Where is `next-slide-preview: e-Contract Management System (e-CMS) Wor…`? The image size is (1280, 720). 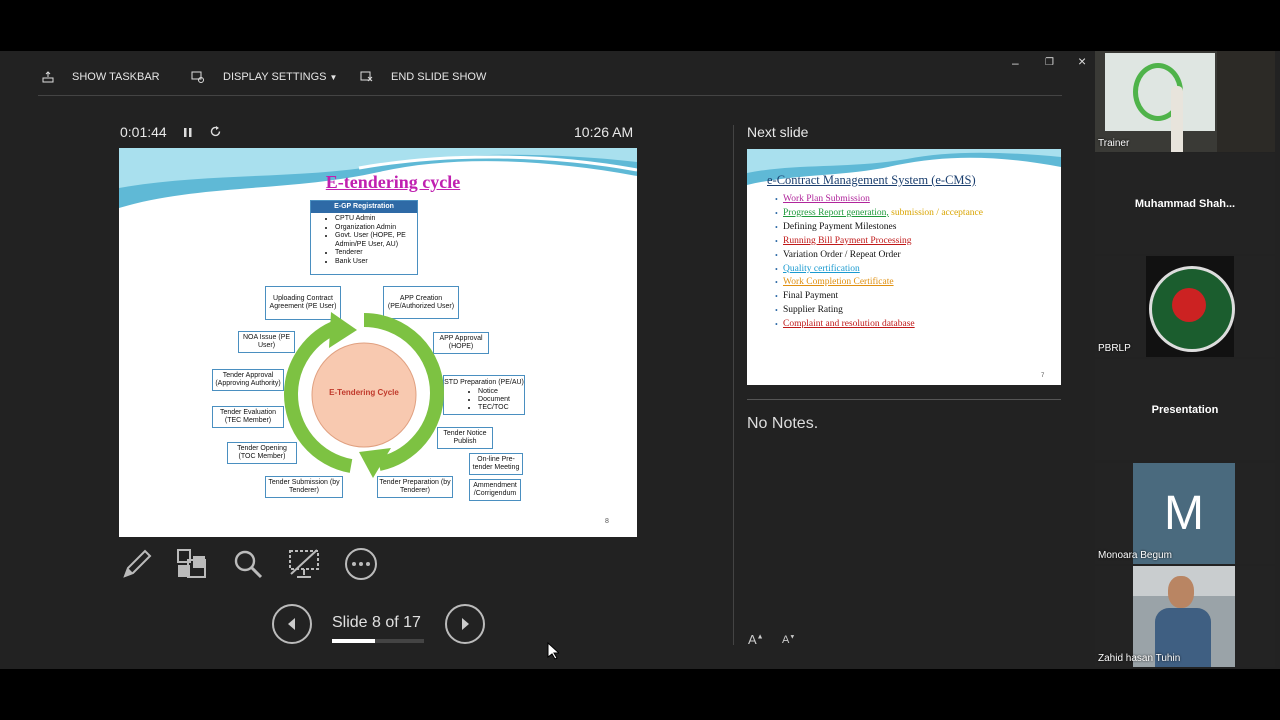 next-slide-preview: e-Contract Management System (e-CMS) Wor… is located at coordinates (904, 267).